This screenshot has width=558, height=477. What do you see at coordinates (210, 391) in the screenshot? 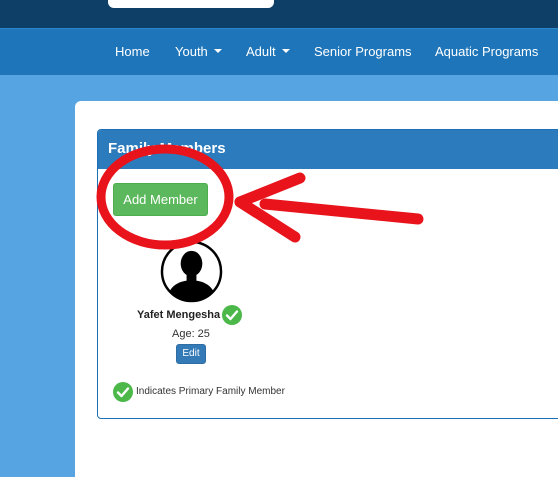
I see `primary-member-legend: Indicates Primary Family Member` at bounding box center [210, 391].